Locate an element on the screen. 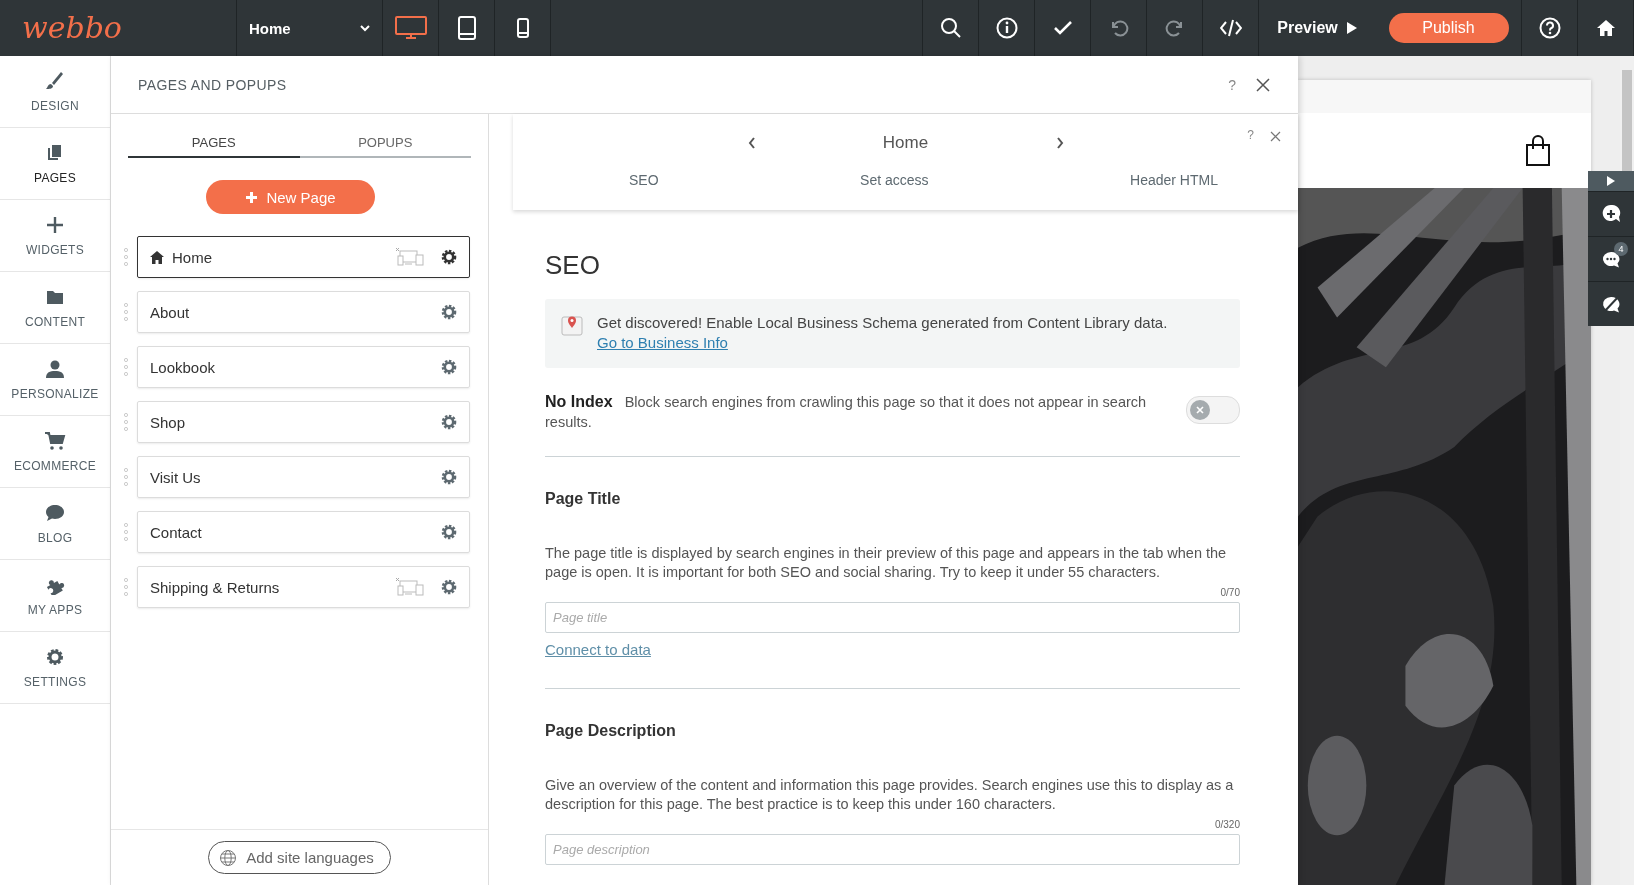 The image size is (1634, 885). comments-button: 4 is located at coordinates (1611, 258).